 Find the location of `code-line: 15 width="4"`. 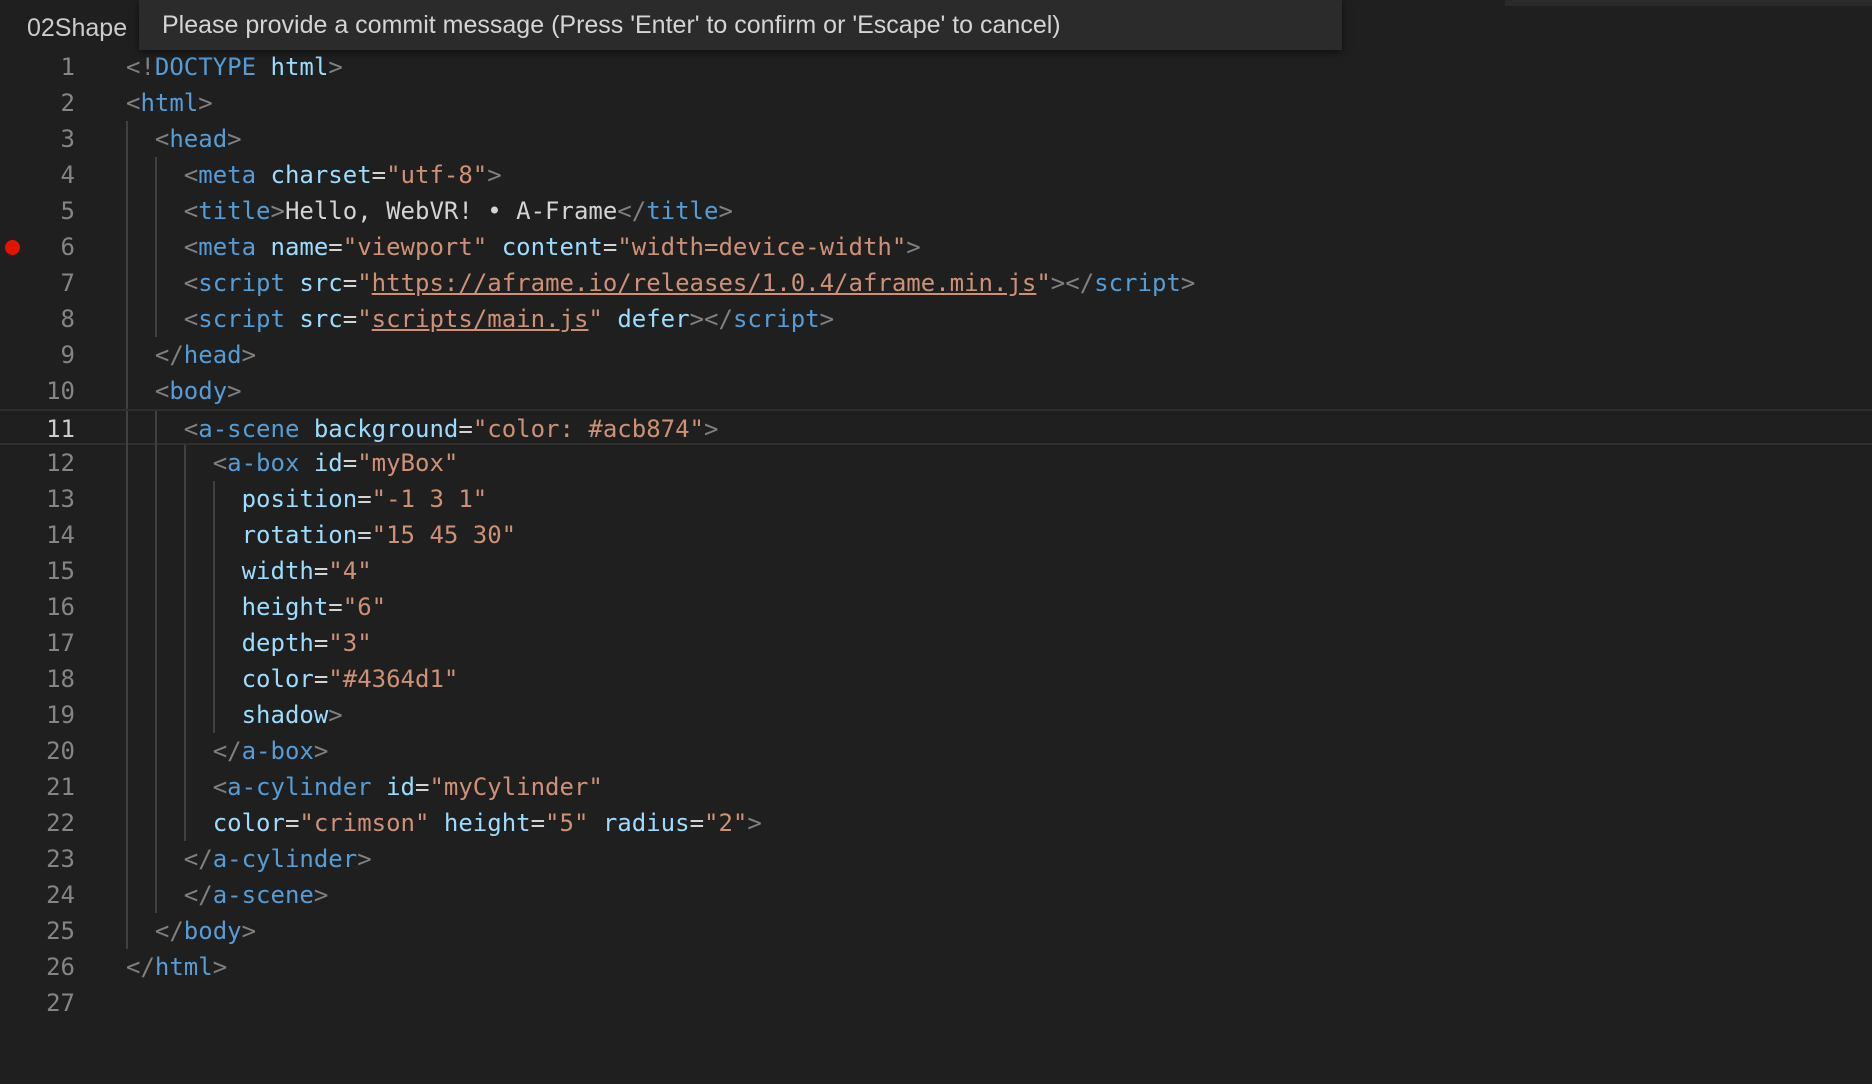

code-line: 15 width="4" is located at coordinates (936, 571).